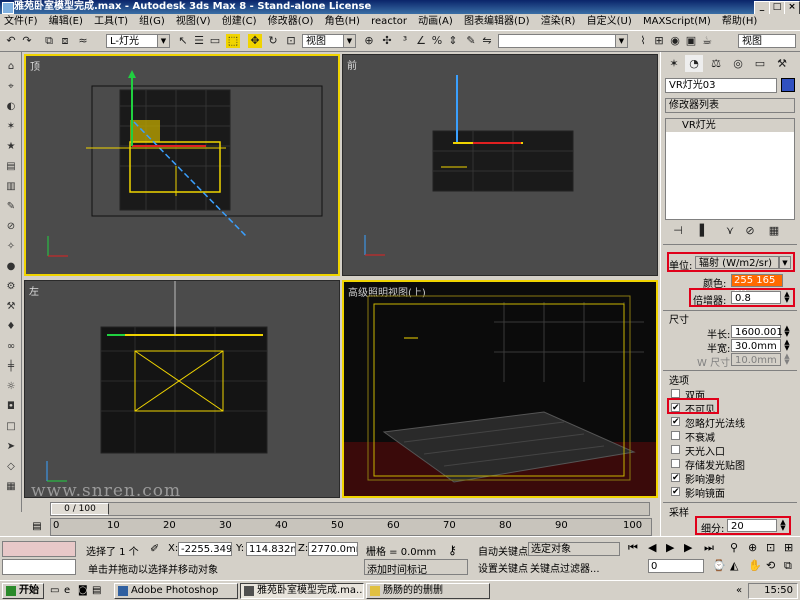 Image resolution: width=800 pixels, height=600 pixels. Describe the element at coordinates (691, 41) in the screenshot. I see `render-scene-icon: ▣` at that location.